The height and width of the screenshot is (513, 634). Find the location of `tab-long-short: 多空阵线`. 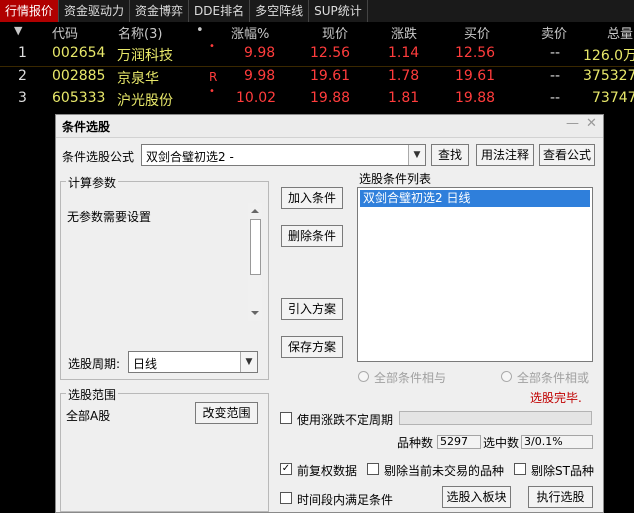

tab-long-short: 多空阵线 is located at coordinates (280, 11).